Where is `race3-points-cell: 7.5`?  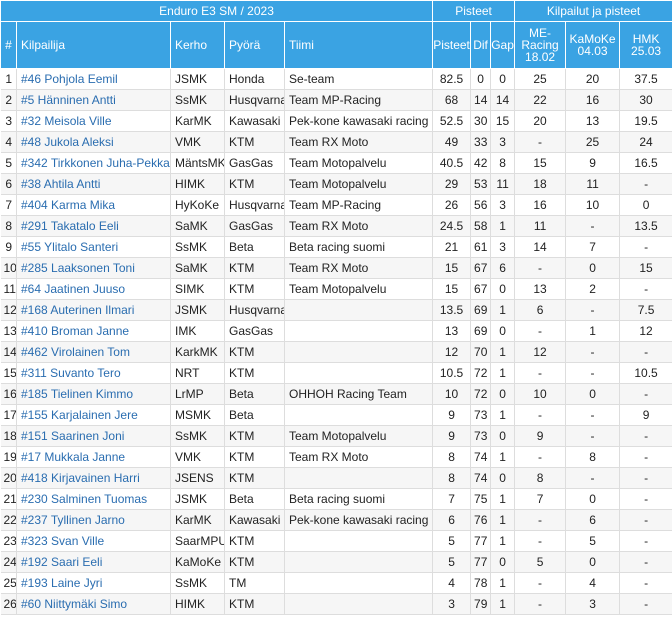
race3-points-cell: 7.5 is located at coordinates (645, 310).